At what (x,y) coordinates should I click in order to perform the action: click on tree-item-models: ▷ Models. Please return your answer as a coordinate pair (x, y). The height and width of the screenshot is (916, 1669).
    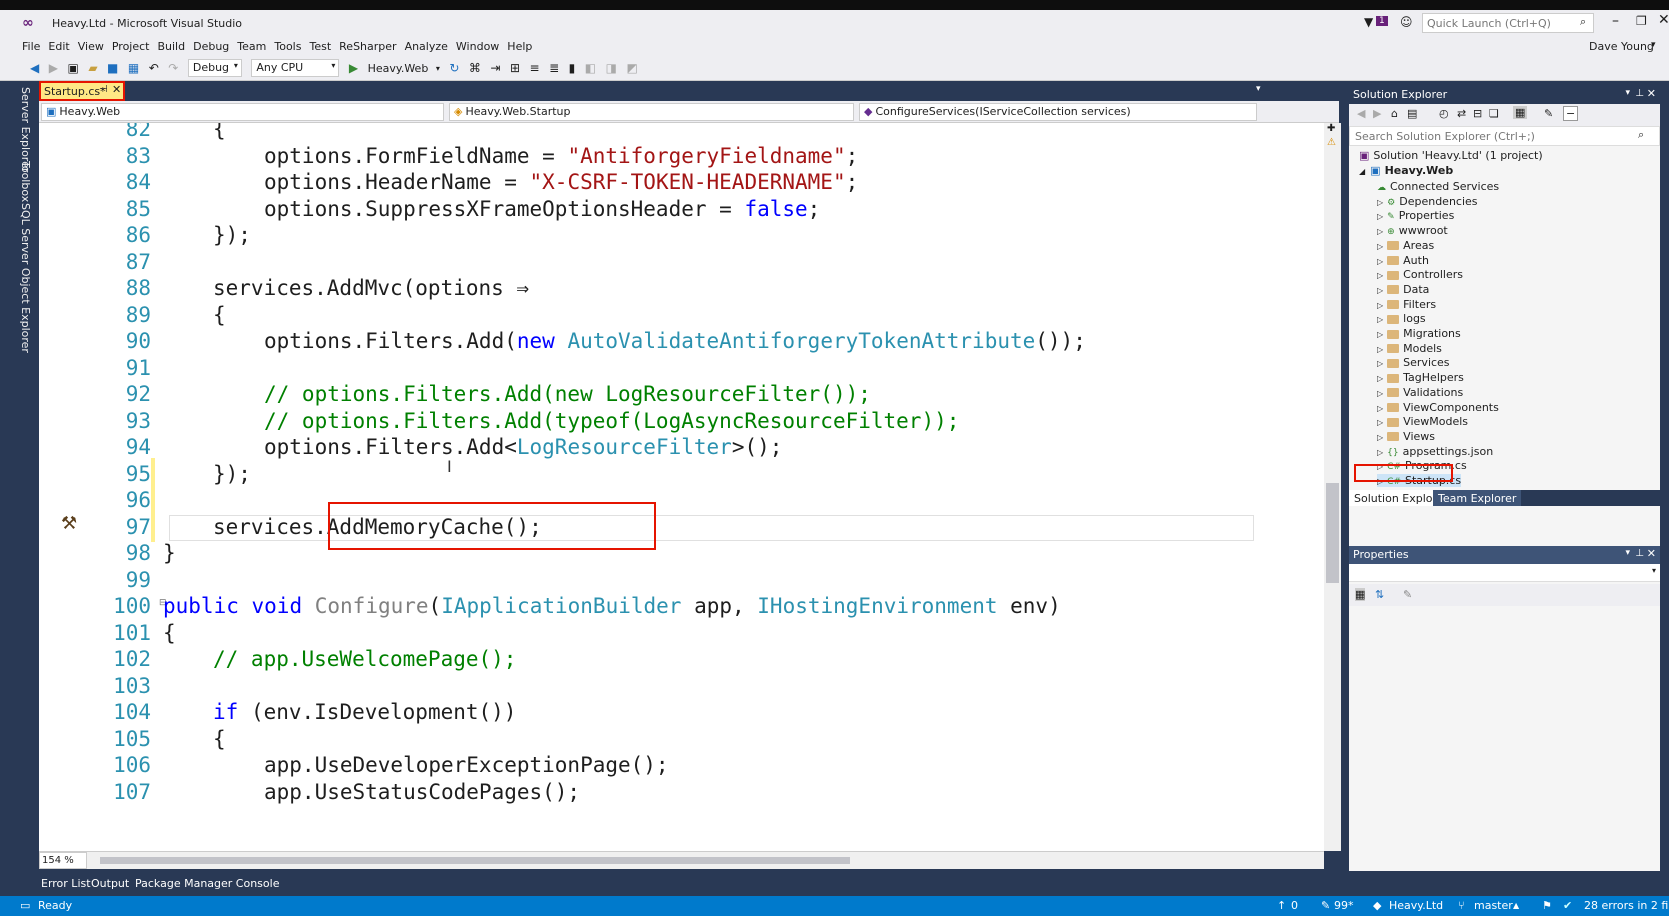
    Looking at the image, I should click on (1409, 348).